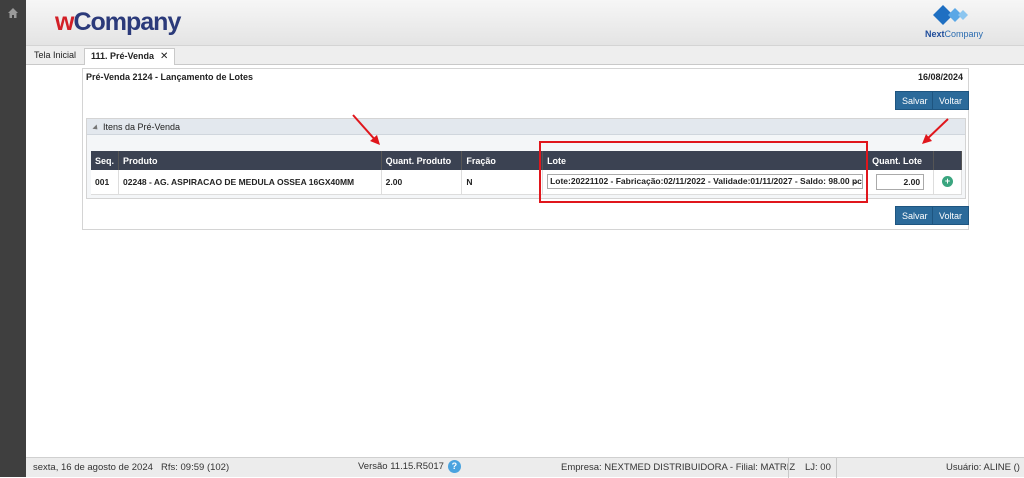  I want to click on left-rail, so click(13, 238).